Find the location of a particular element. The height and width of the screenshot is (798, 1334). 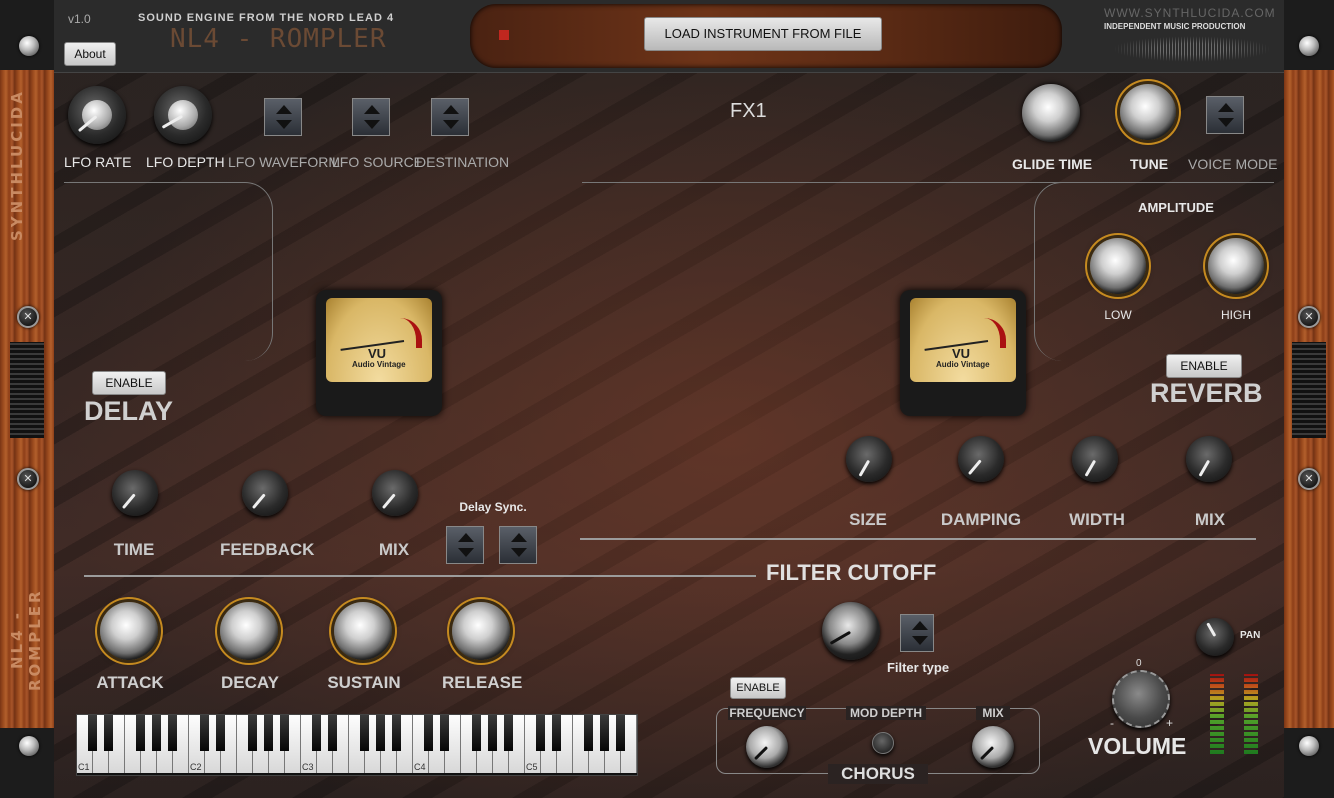

delay-feedback-knob is located at coordinates (265, 493).